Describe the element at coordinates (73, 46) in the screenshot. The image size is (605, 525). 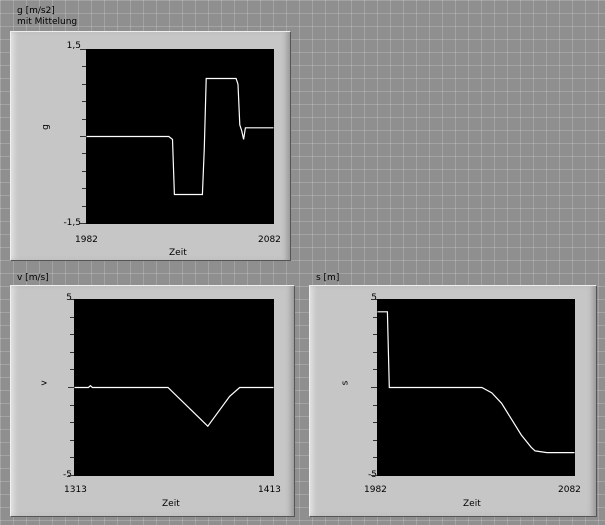
I see `chart-g-ytick-max: 1,5` at that location.